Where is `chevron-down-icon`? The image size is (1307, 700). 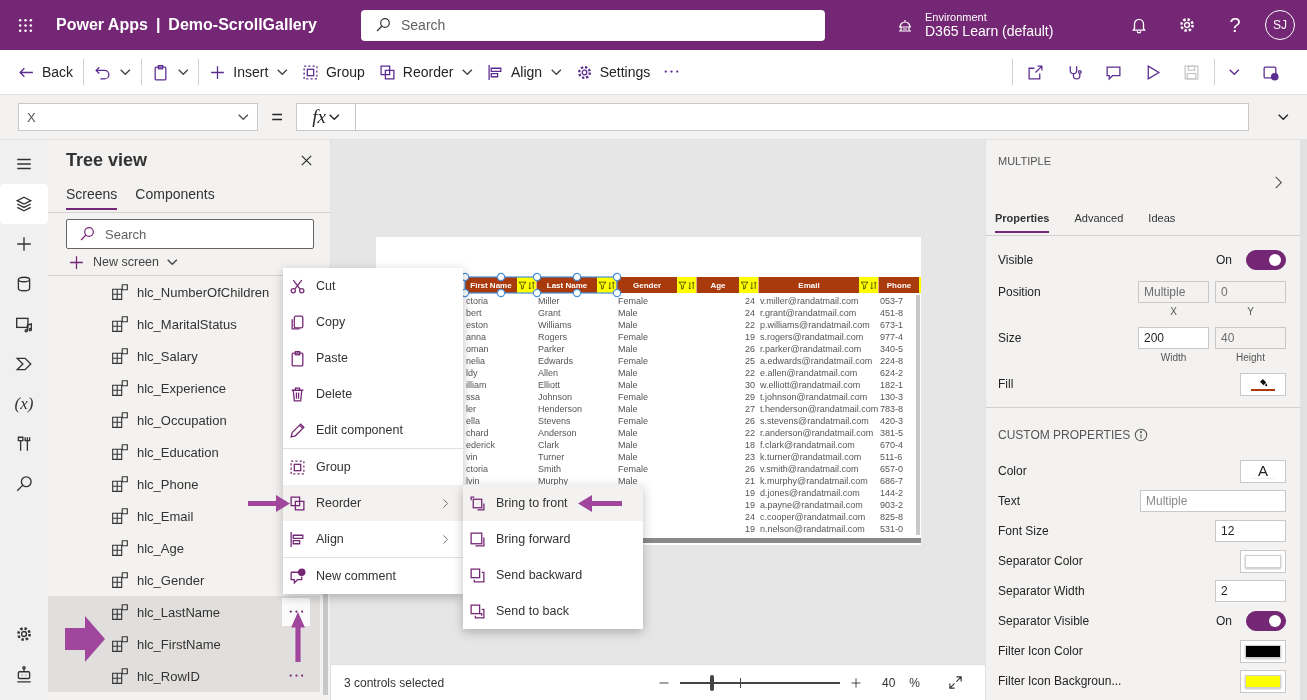 chevron-down-icon is located at coordinates (125, 72).